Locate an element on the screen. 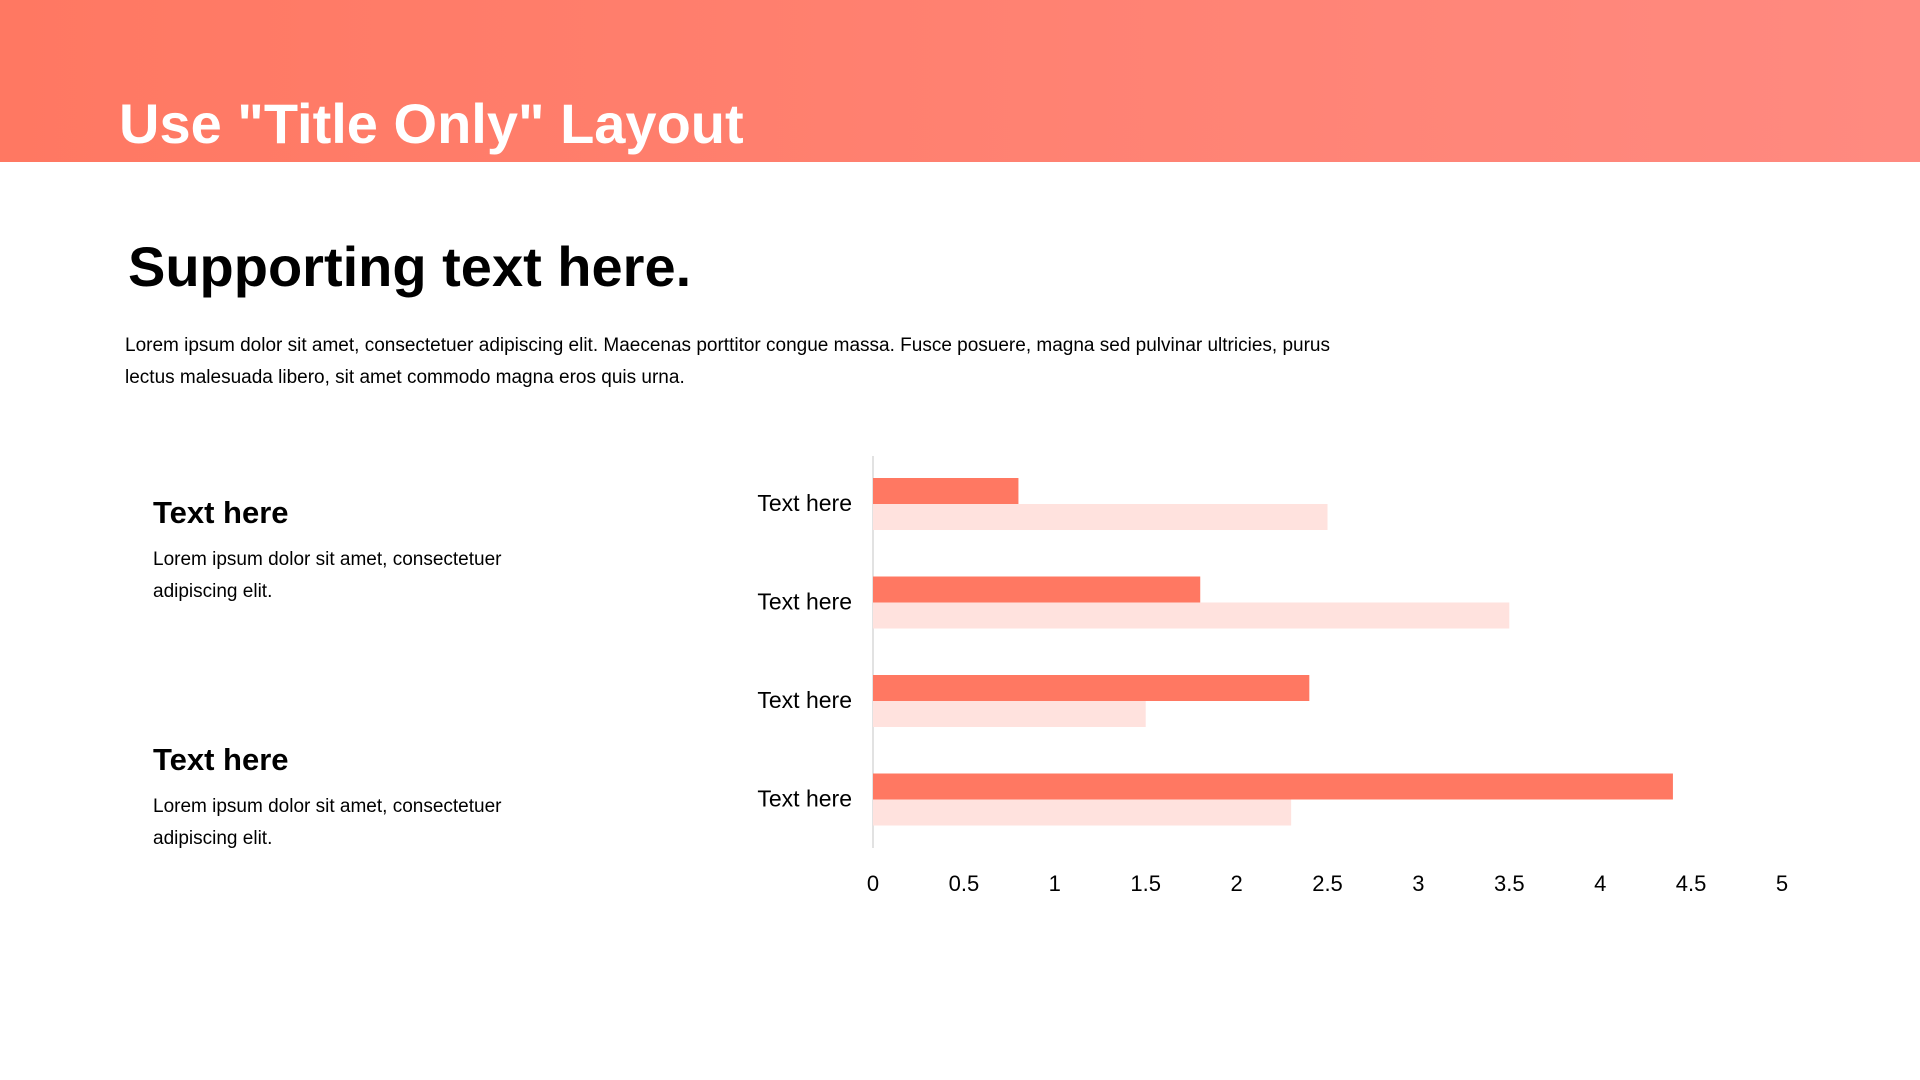 This screenshot has height=1080, width=1920. chart-category-labels: Text here Text here Text here Text here is located at coordinates (804, 651).